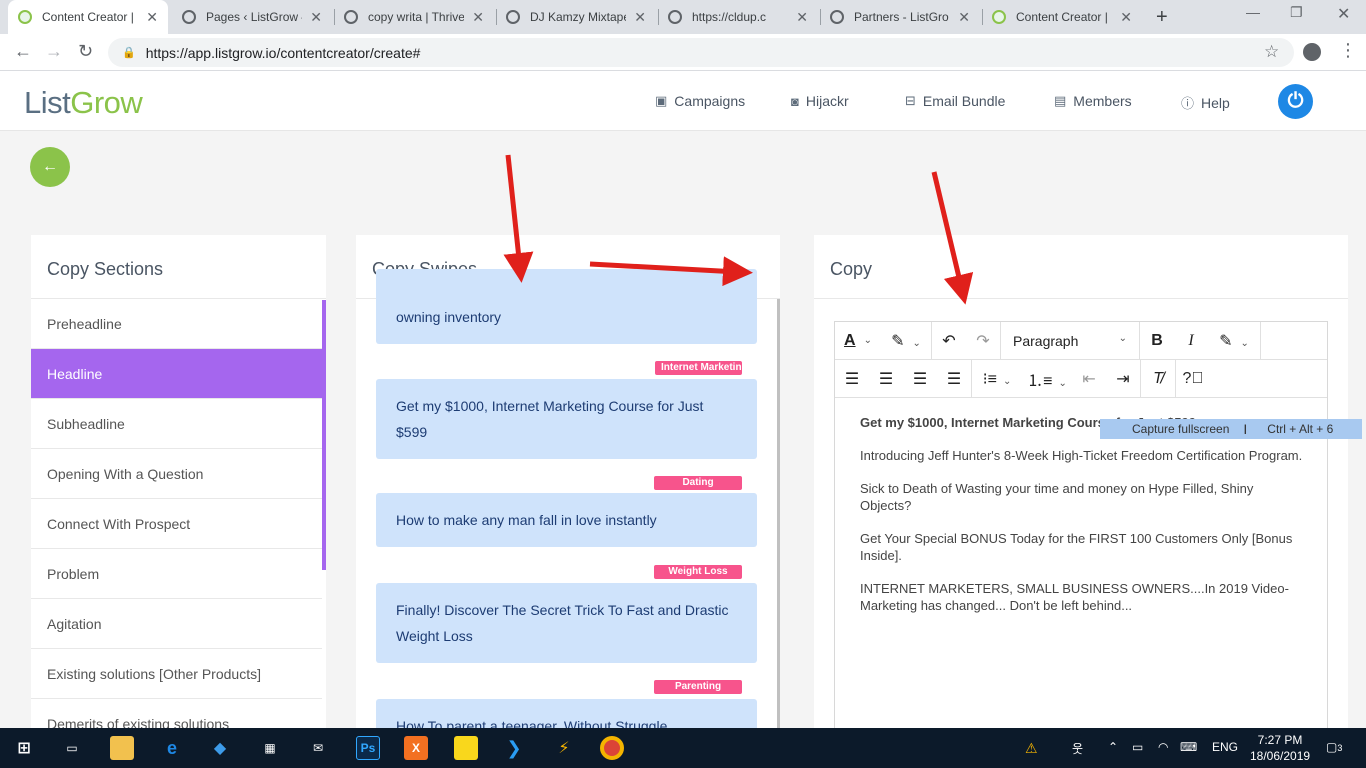 The image size is (1366, 768). What do you see at coordinates (1077, 748) in the screenshot?
I see `people-icon: 웃` at bounding box center [1077, 748].